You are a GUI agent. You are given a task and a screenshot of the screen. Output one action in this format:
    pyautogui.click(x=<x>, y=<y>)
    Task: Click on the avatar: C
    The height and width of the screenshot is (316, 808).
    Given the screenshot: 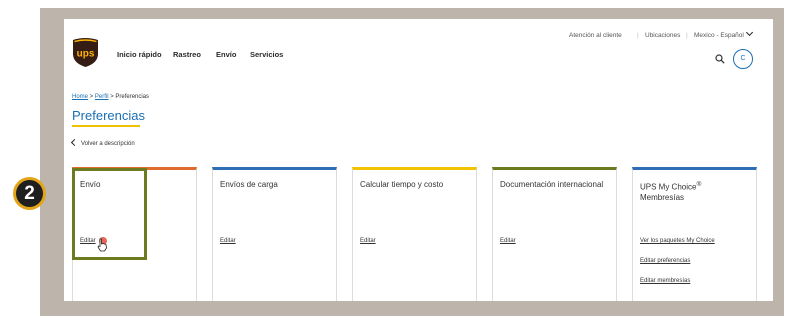 What is the action you would take?
    pyautogui.click(x=743, y=59)
    